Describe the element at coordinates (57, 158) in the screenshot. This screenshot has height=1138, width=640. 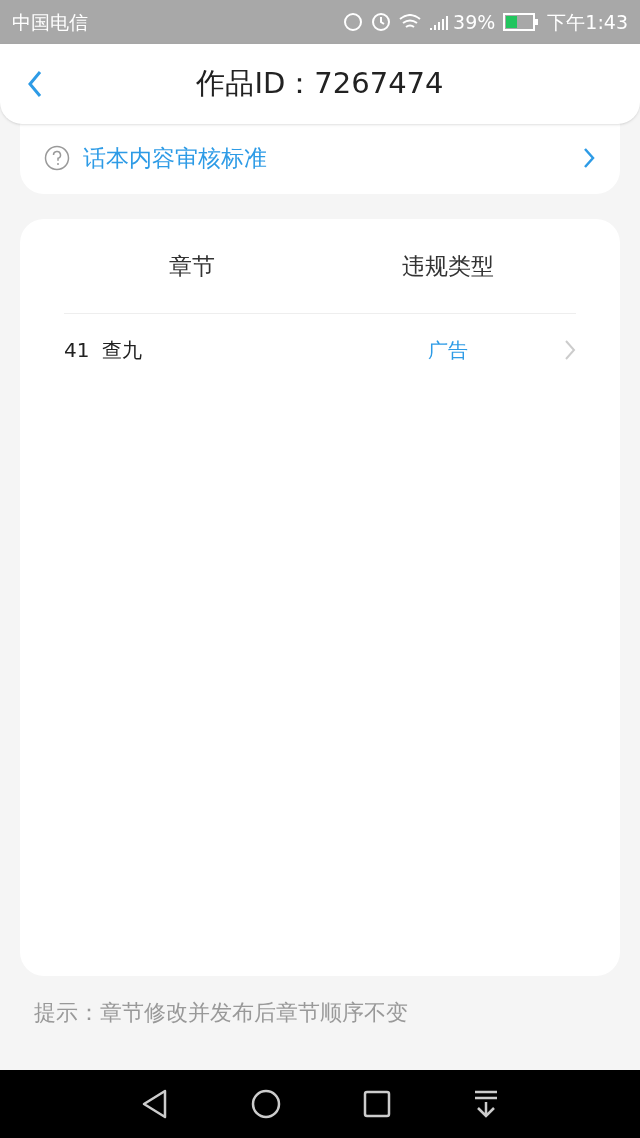
I see `help-icon` at that location.